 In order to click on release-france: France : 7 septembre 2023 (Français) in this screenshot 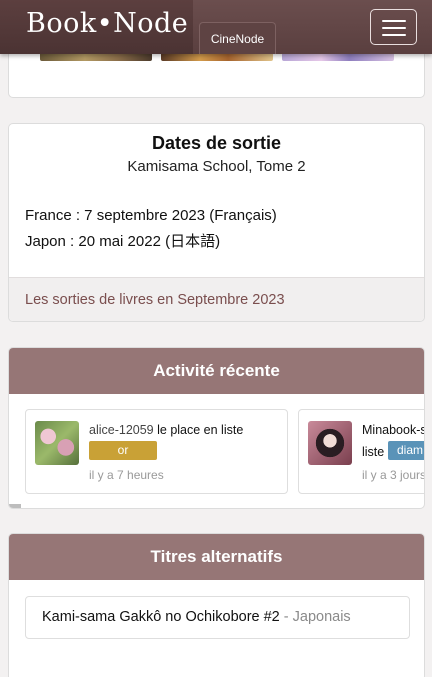, I will do `click(151, 215)`.